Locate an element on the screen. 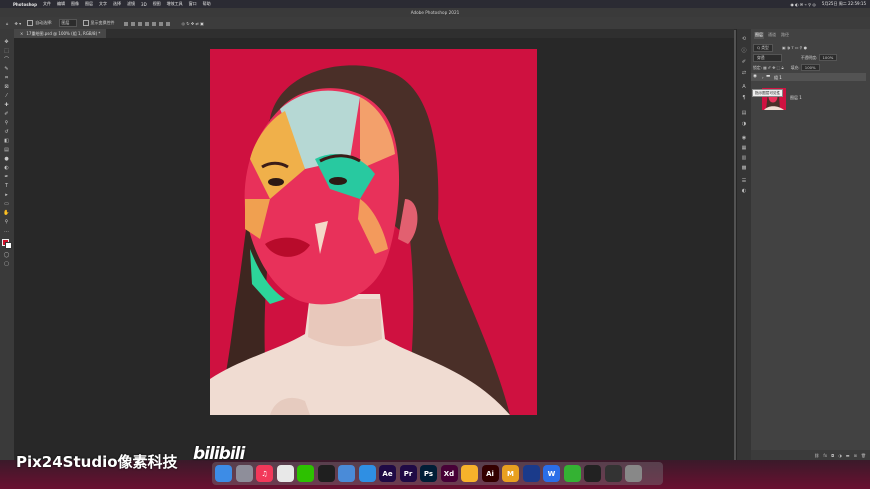 The image size is (870, 489). menu-image: 图像 is located at coordinates (75, 4).